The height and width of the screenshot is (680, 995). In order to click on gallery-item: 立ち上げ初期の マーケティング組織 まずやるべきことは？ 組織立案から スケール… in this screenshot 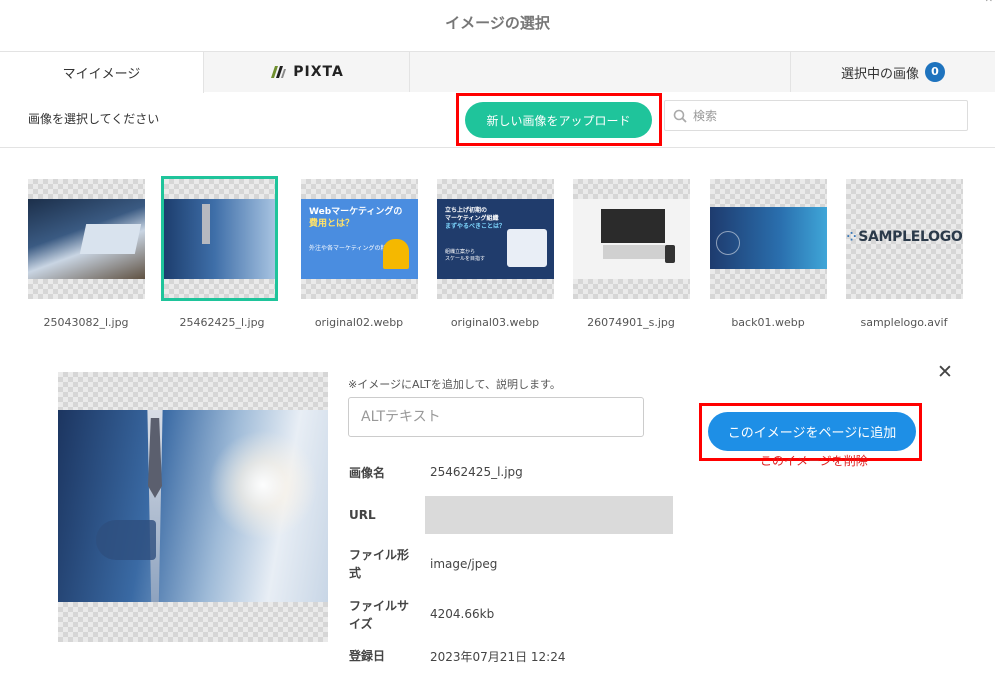, I will do `click(495, 239)`.